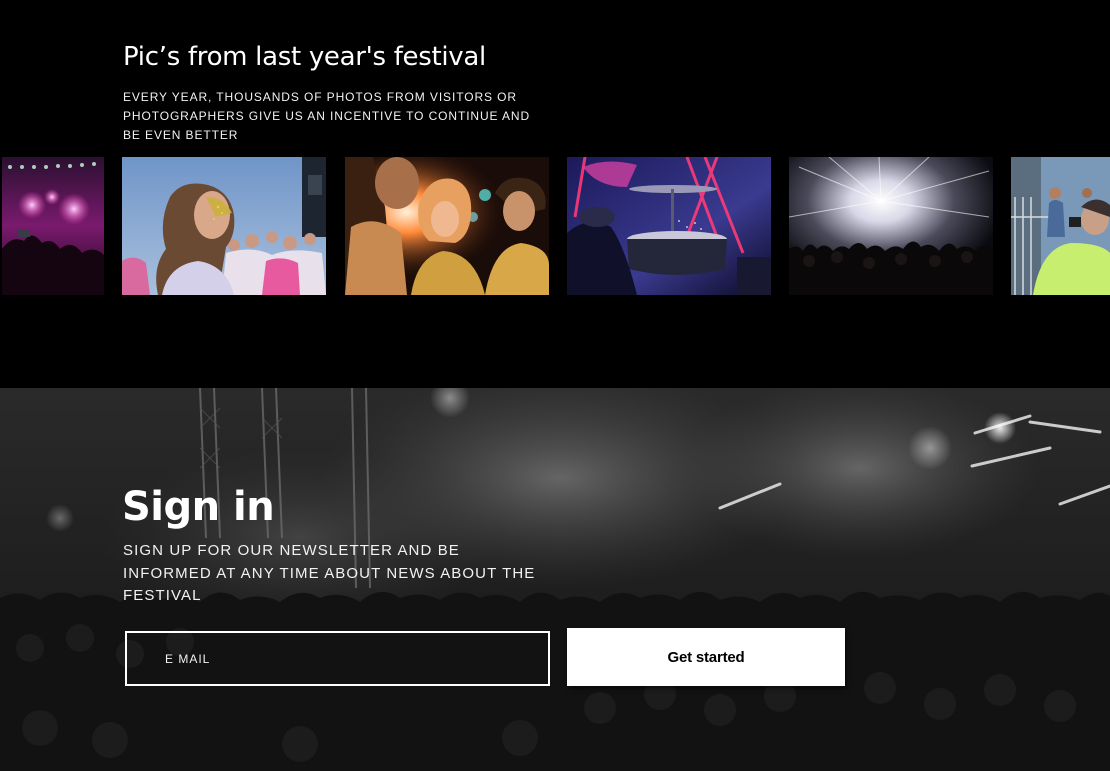  I want to click on fireworks-crowd-photo, so click(891, 226).